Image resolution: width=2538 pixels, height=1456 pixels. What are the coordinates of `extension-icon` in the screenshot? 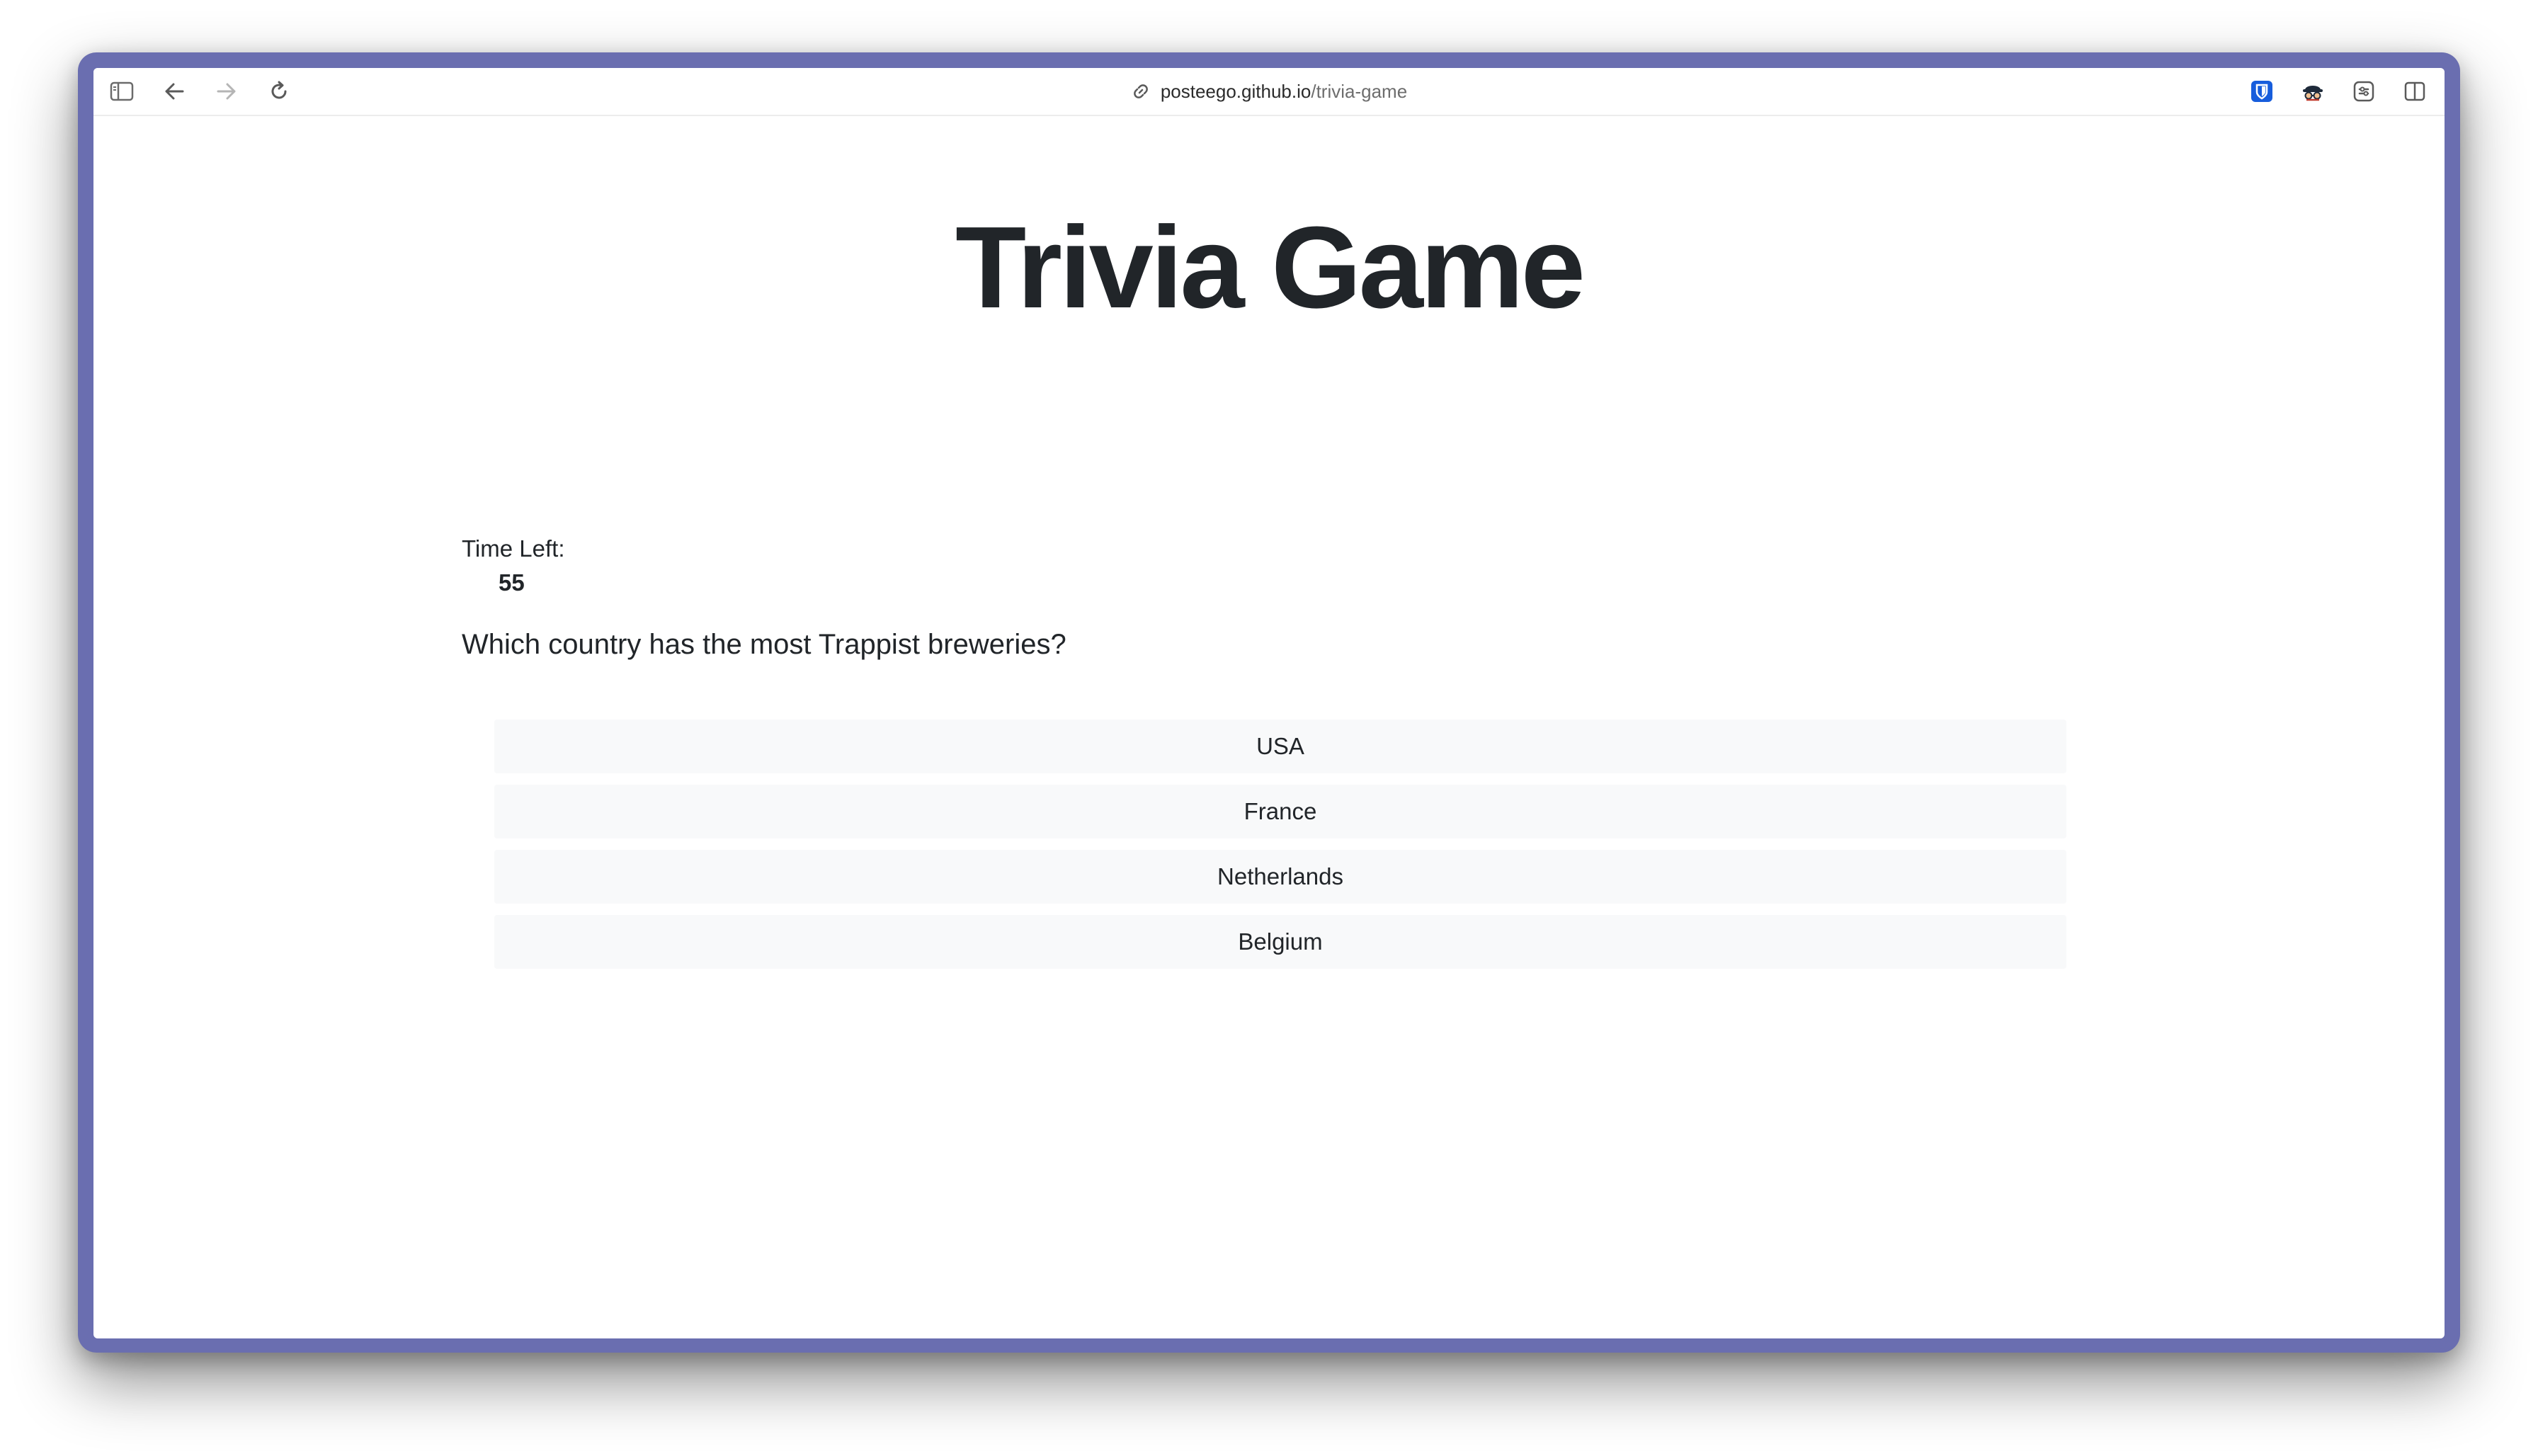 It's located at (2364, 92).